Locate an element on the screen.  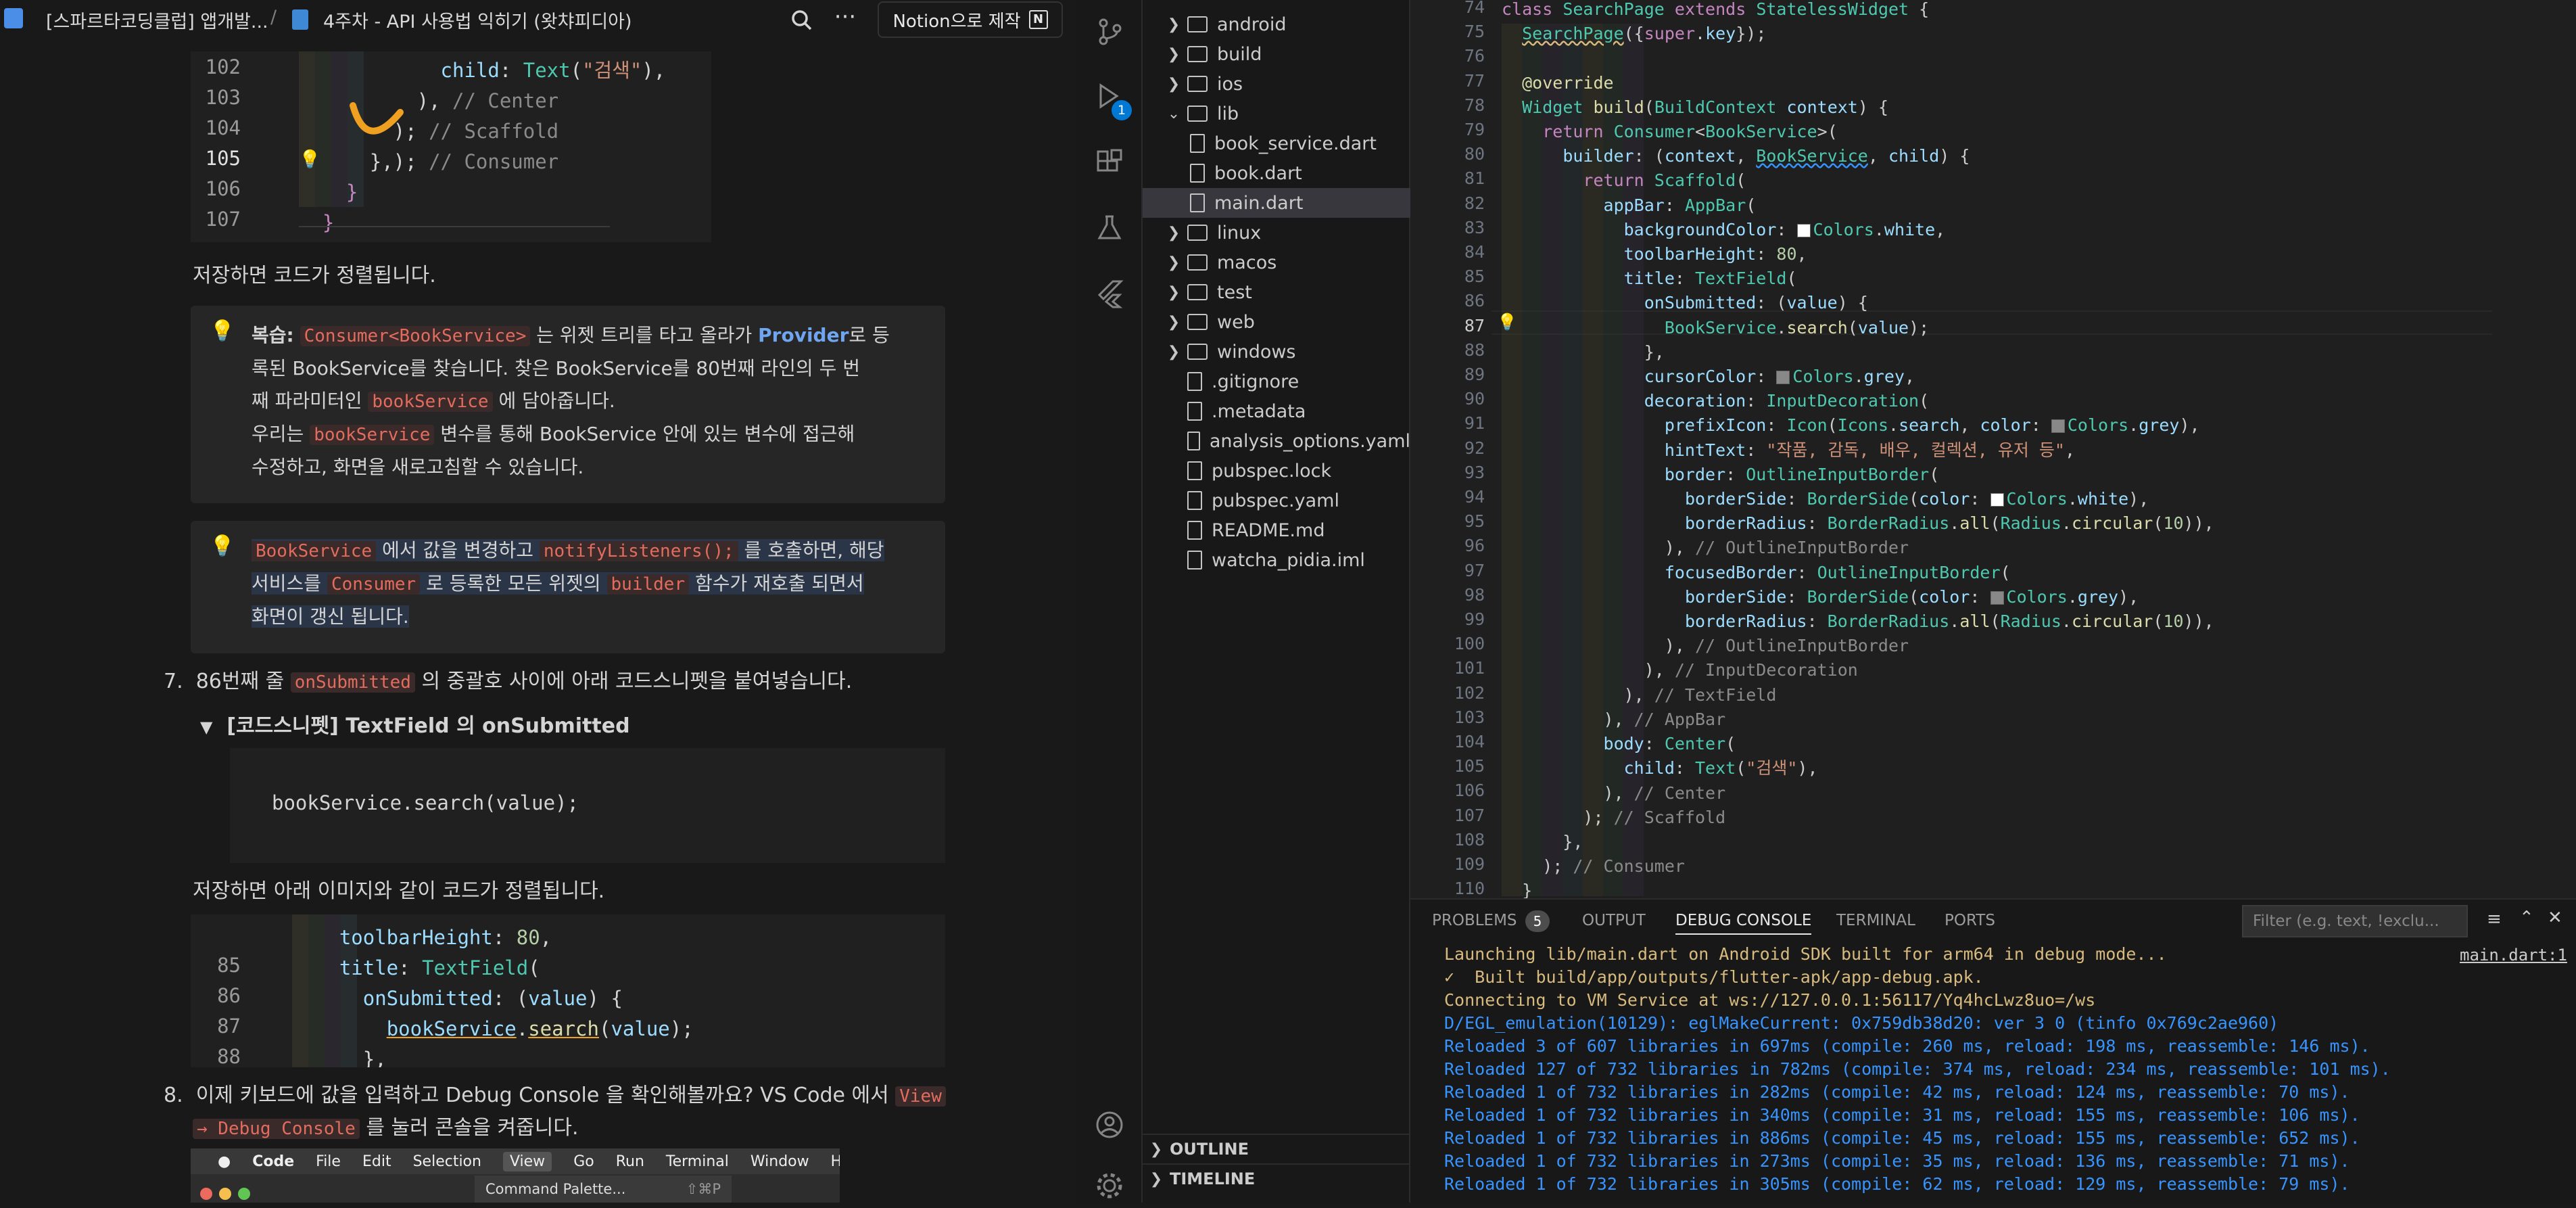
menu-help: Help is located at coordinates (835, 1161).